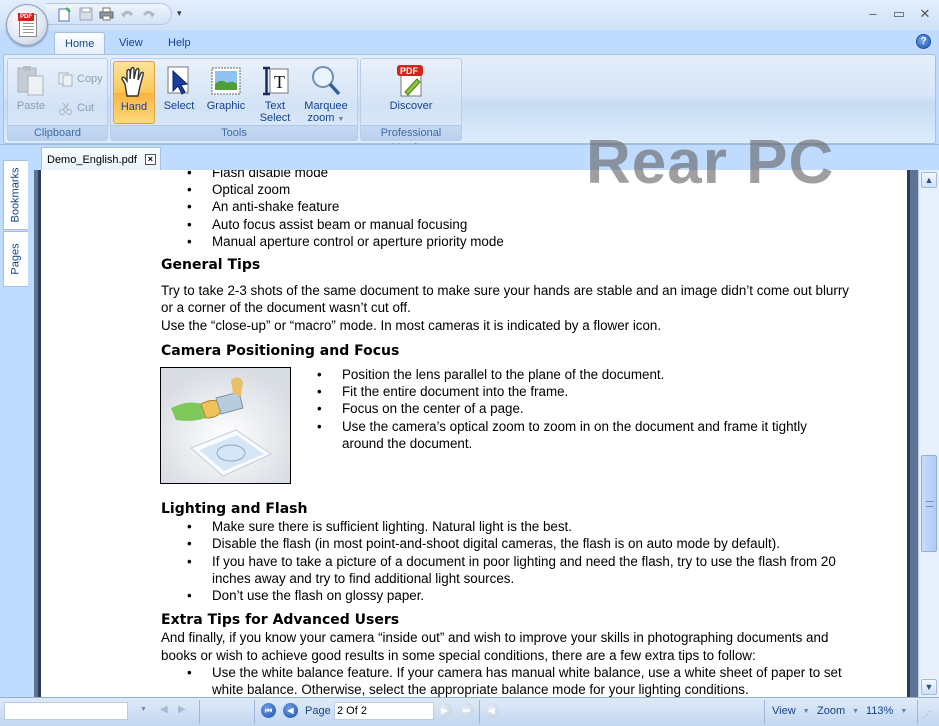  What do you see at coordinates (929, 687) in the screenshot?
I see `scroll-down-button: ▼` at bounding box center [929, 687].